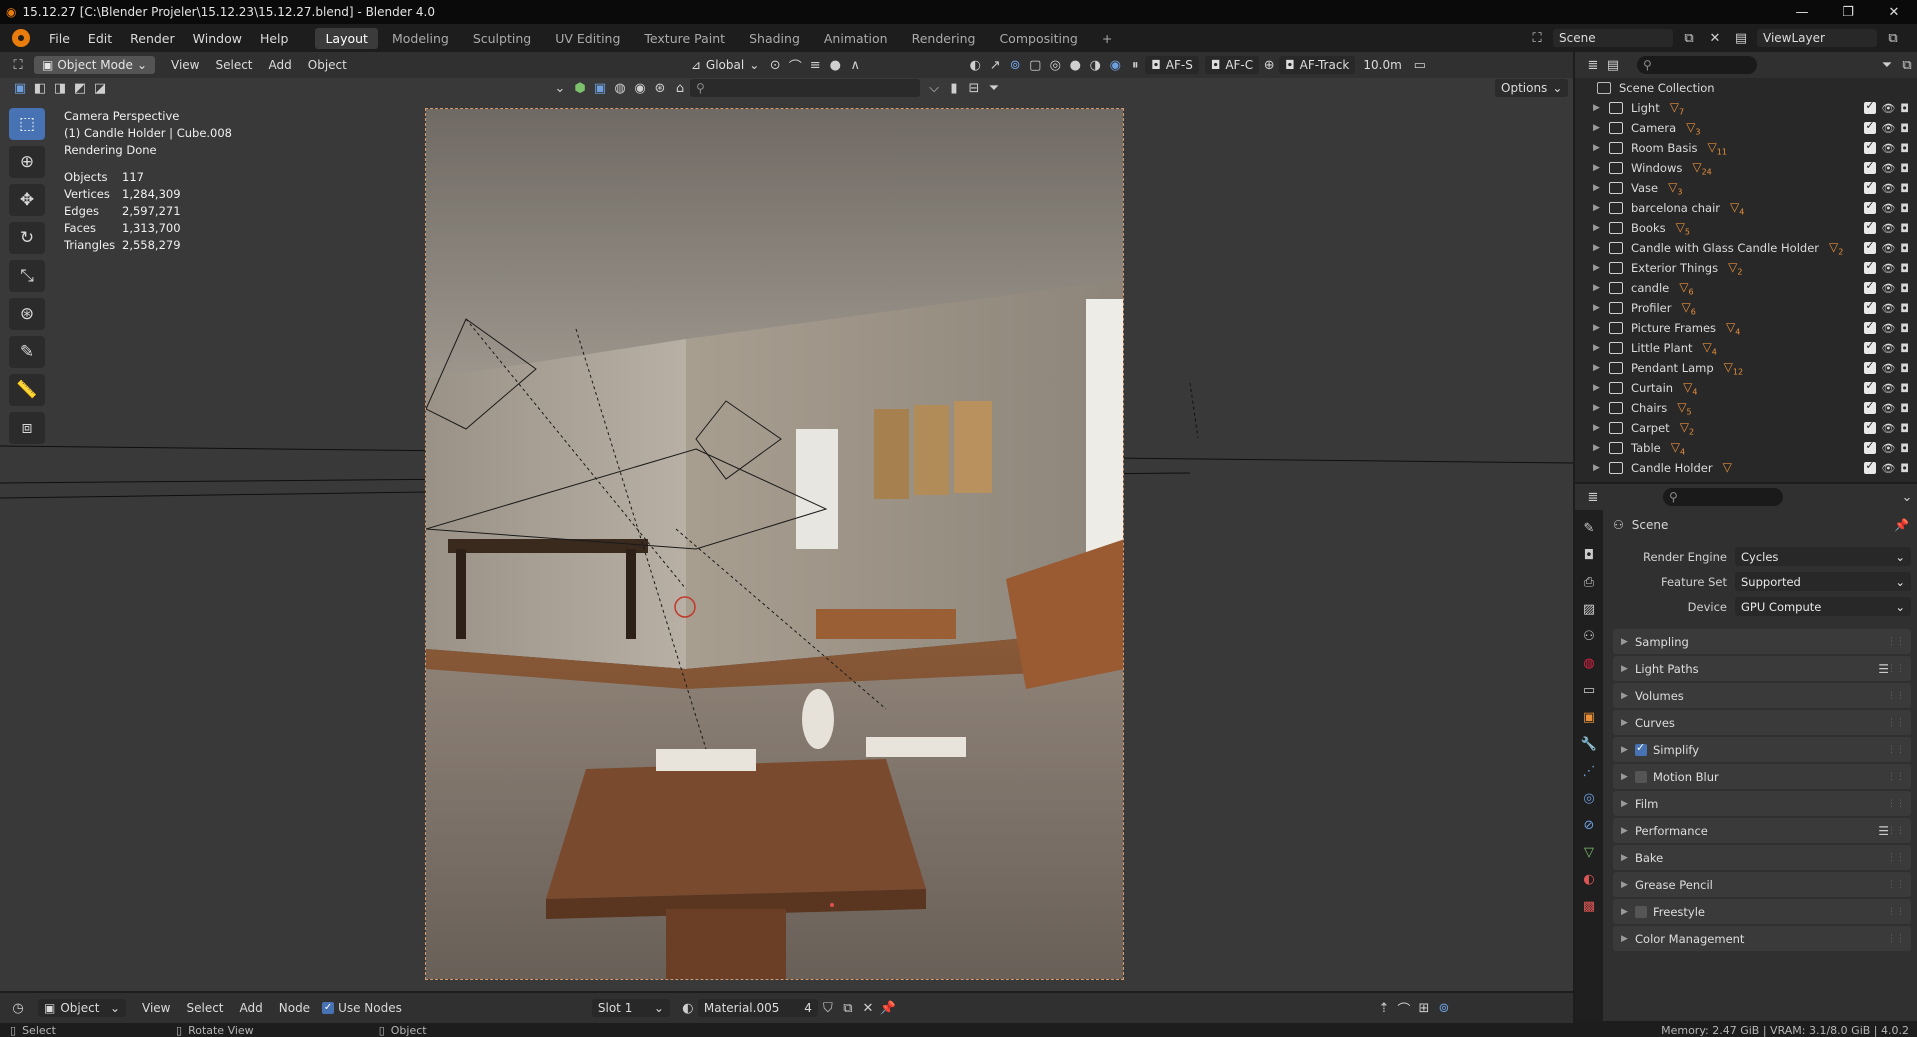 The height and width of the screenshot is (1037, 1917). What do you see at coordinates (1537, 38) in the screenshot?
I see `scene-icon: ⛶` at bounding box center [1537, 38].